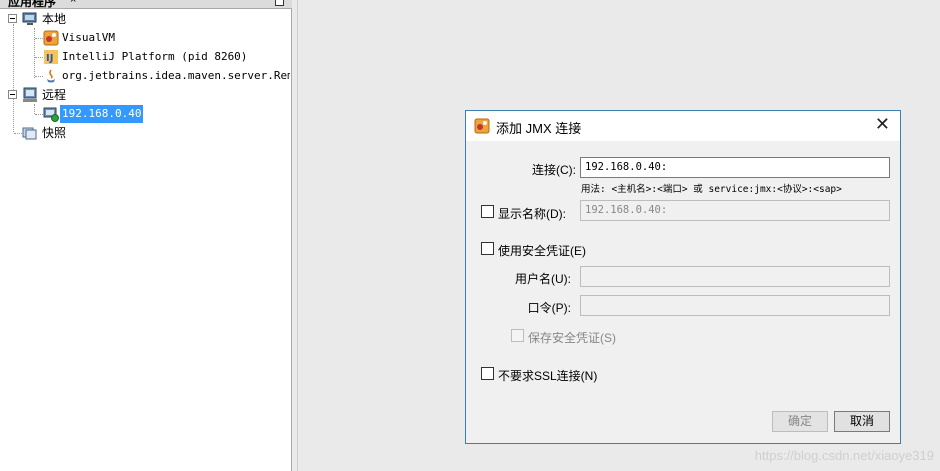  What do you see at coordinates (542, 251) in the screenshot?
I see `use-credentials-label: 使用安全凭证(E)` at bounding box center [542, 251].